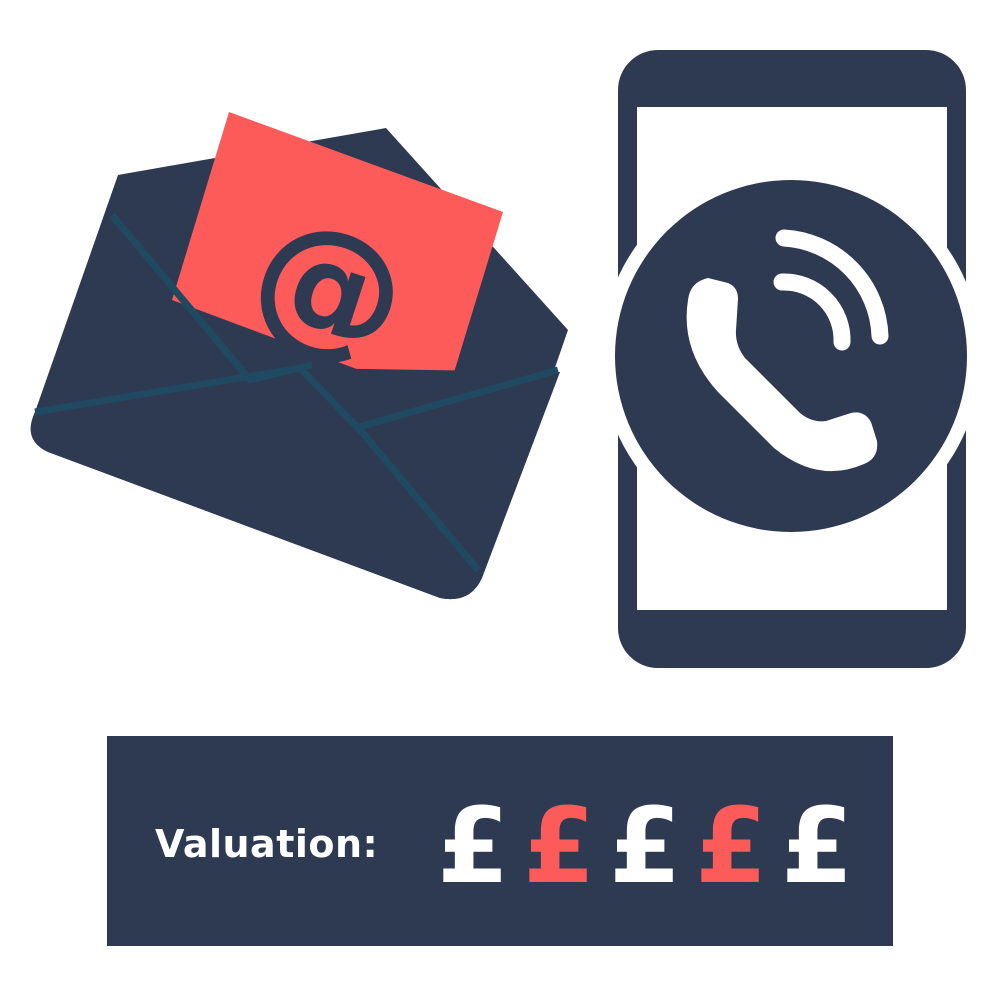 The width and height of the screenshot is (1000, 1000). I want to click on valuation-rating: £ £ £ £ £, so click(645, 846).